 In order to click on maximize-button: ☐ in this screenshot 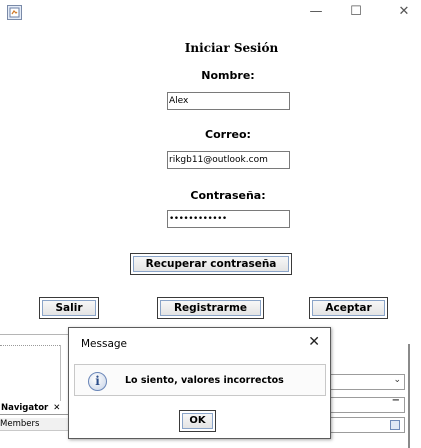, I will do `click(356, 12)`.